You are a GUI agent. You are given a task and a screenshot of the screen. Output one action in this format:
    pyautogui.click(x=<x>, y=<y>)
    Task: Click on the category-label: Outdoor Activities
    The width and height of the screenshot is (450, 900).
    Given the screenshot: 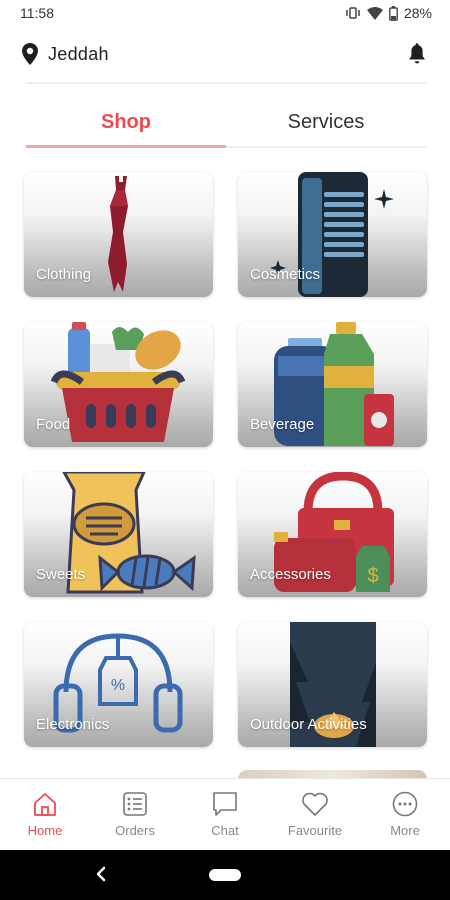 What is the action you would take?
    pyautogui.click(x=308, y=724)
    